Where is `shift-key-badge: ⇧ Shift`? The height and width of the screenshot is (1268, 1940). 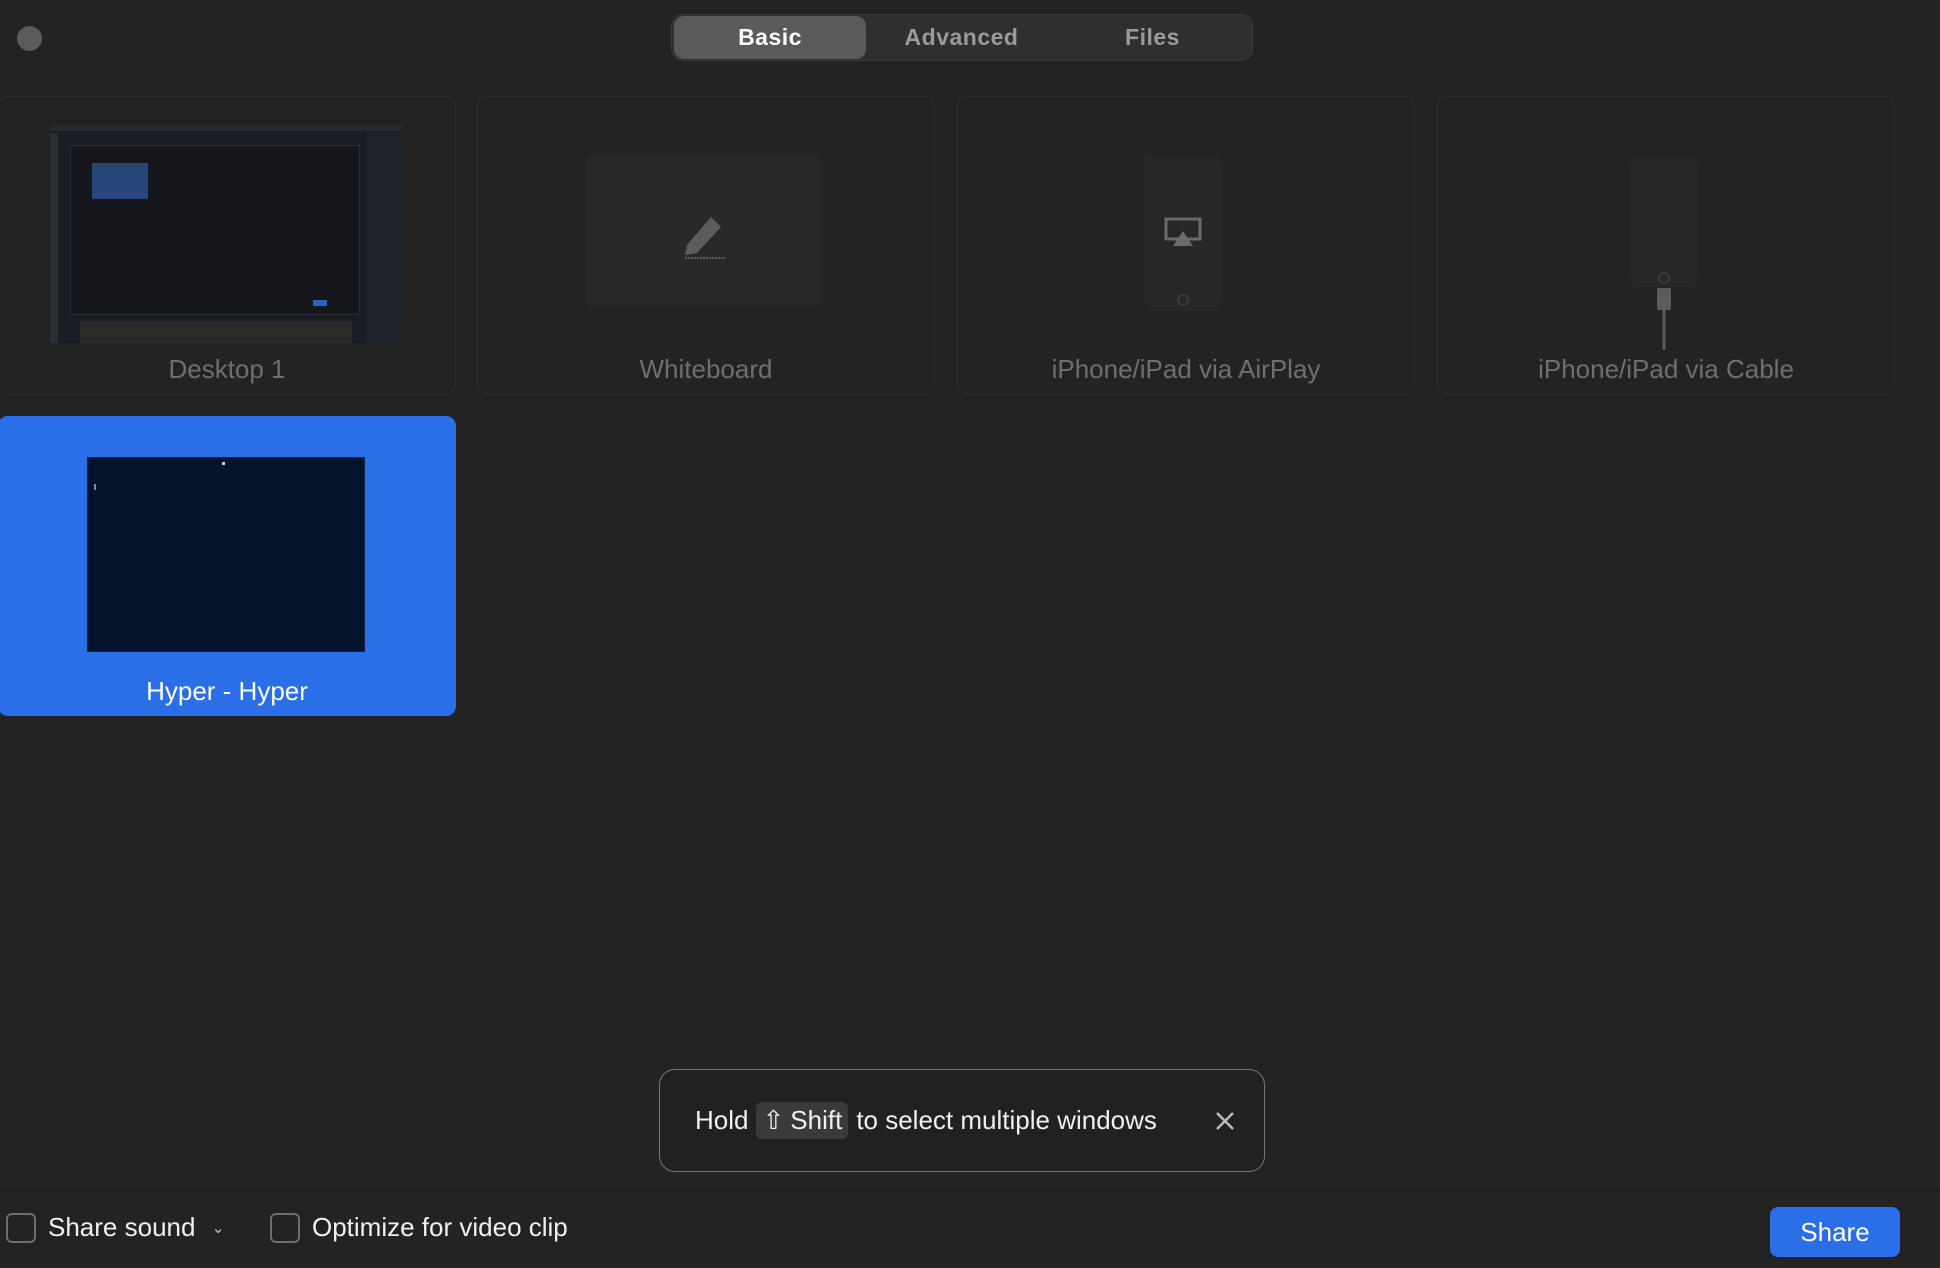
shift-key-badge: ⇧ Shift is located at coordinates (802, 1120).